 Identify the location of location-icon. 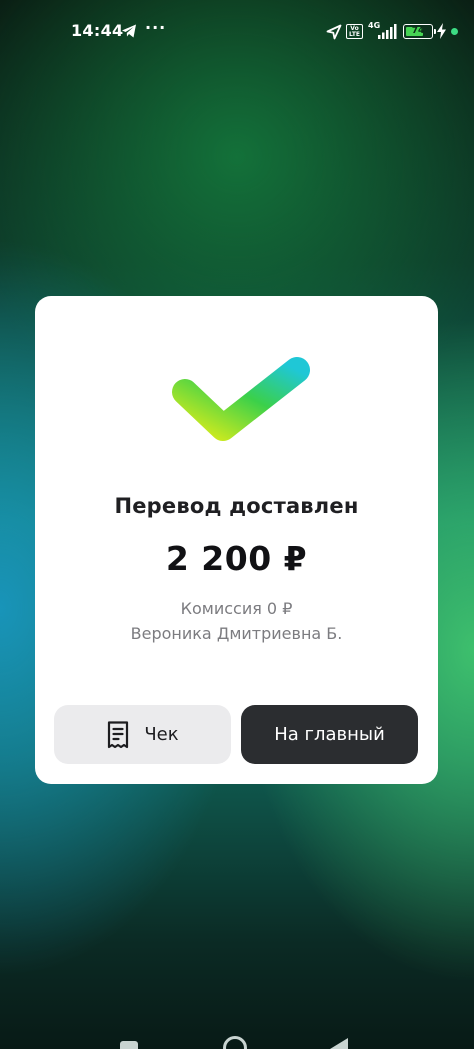
(334, 32).